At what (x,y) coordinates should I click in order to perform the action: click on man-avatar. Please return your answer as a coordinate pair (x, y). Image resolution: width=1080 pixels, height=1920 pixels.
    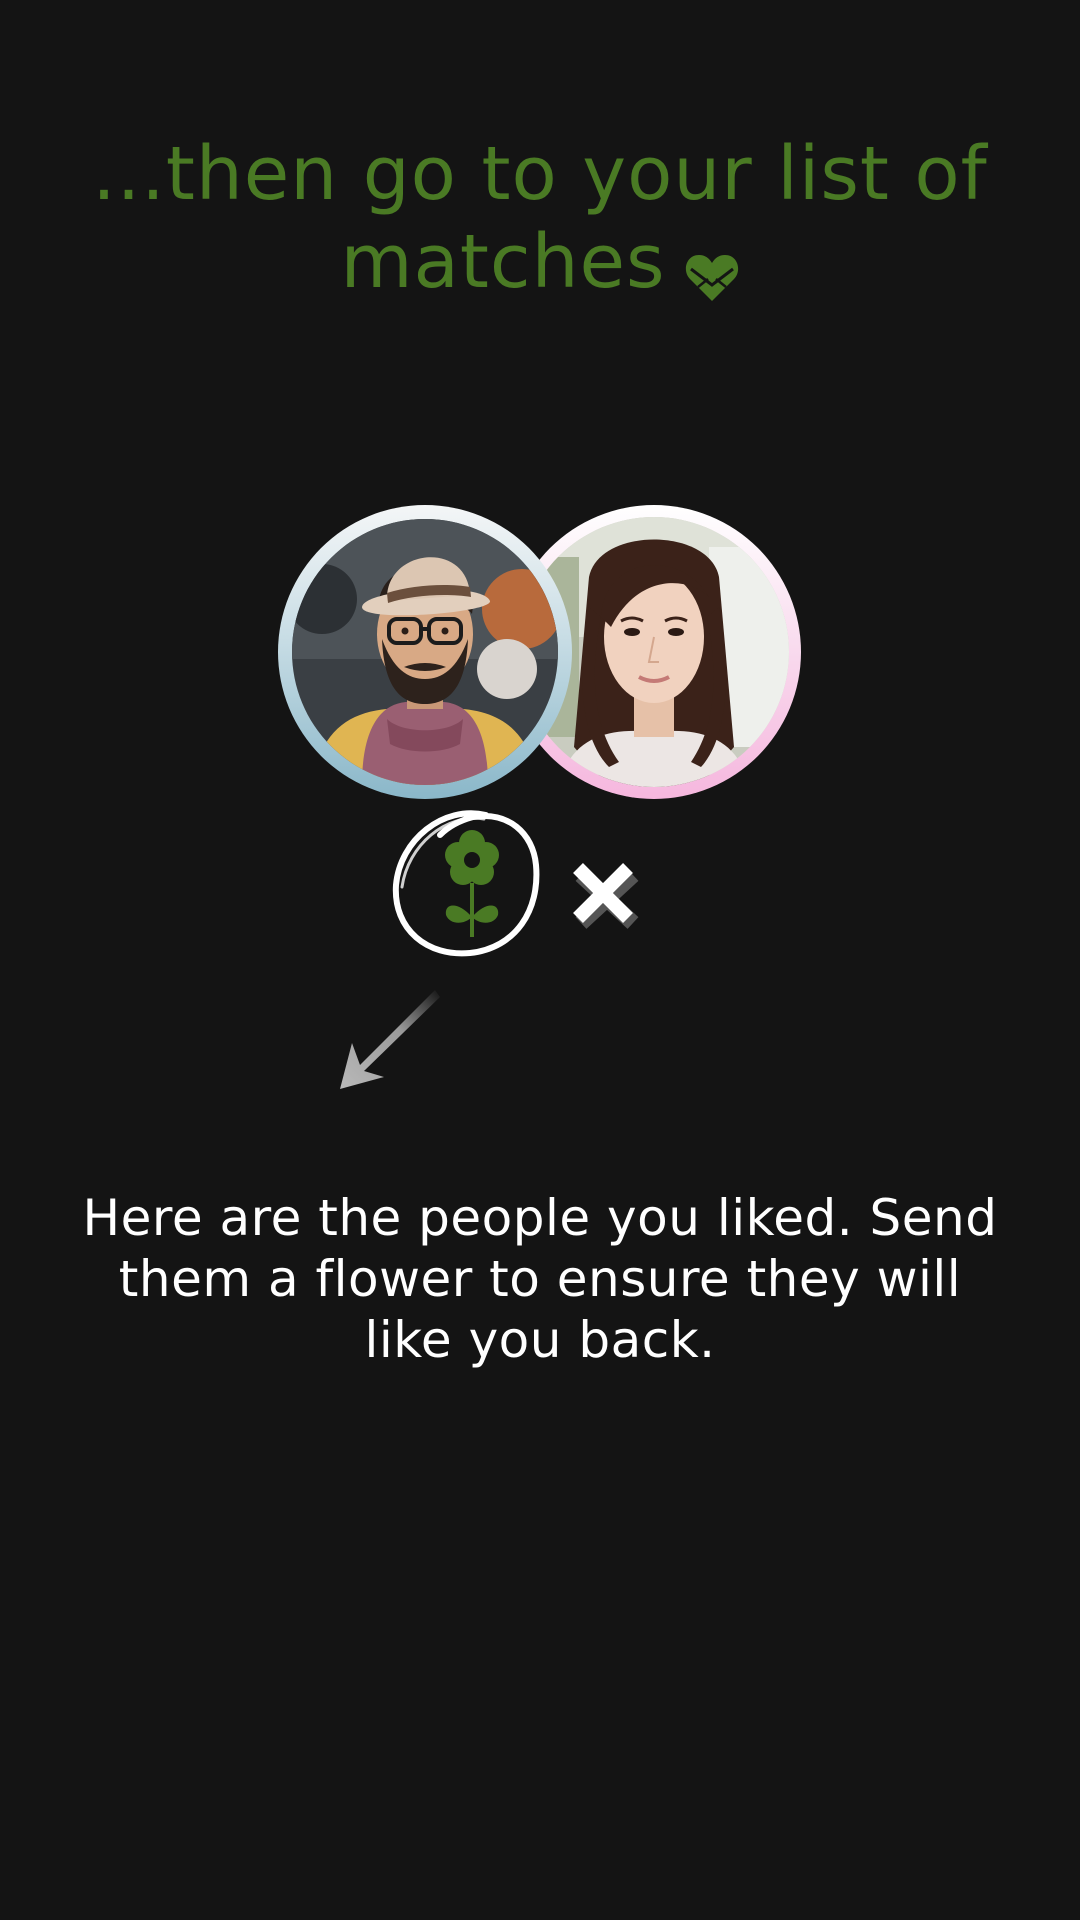
    Looking at the image, I should click on (425, 652).